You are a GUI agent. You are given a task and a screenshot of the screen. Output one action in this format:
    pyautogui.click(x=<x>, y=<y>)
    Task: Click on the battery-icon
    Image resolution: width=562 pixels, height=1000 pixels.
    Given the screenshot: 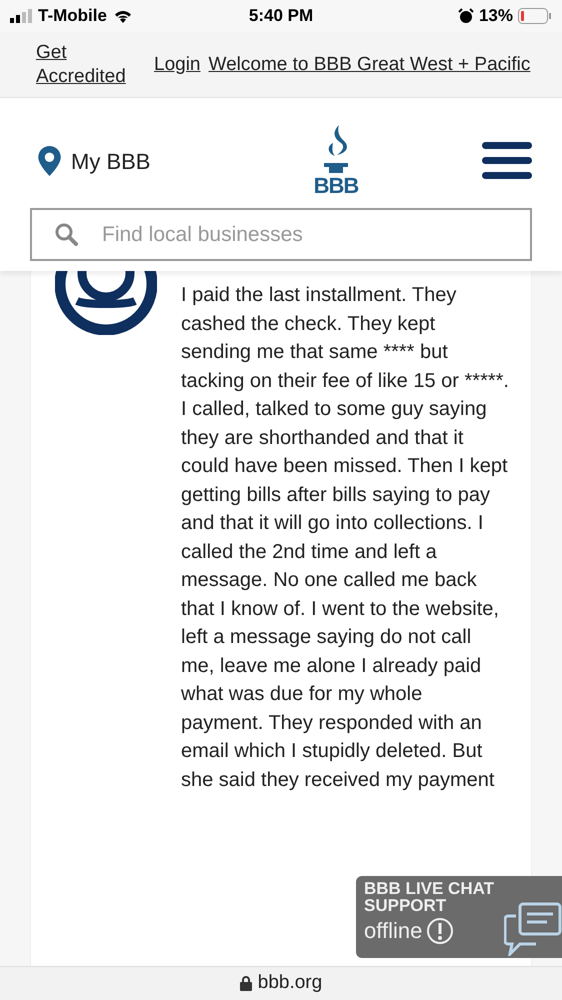 What is the action you would take?
    pyautogui.click(x=535, y=16)
    